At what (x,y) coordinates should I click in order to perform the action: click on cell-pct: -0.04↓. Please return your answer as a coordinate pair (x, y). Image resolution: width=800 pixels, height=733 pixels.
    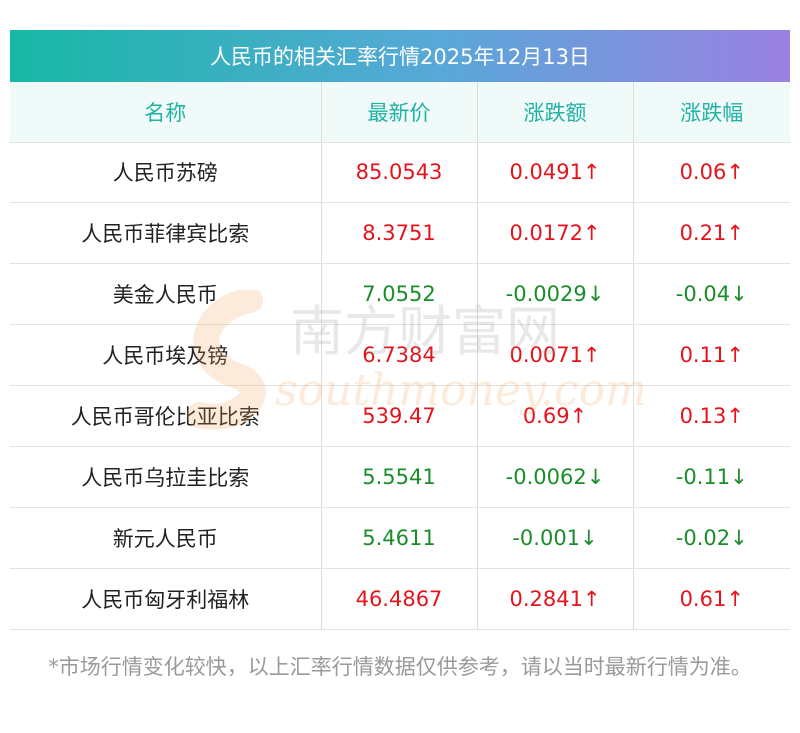
    Looking at the image, I should click on (711, 294).